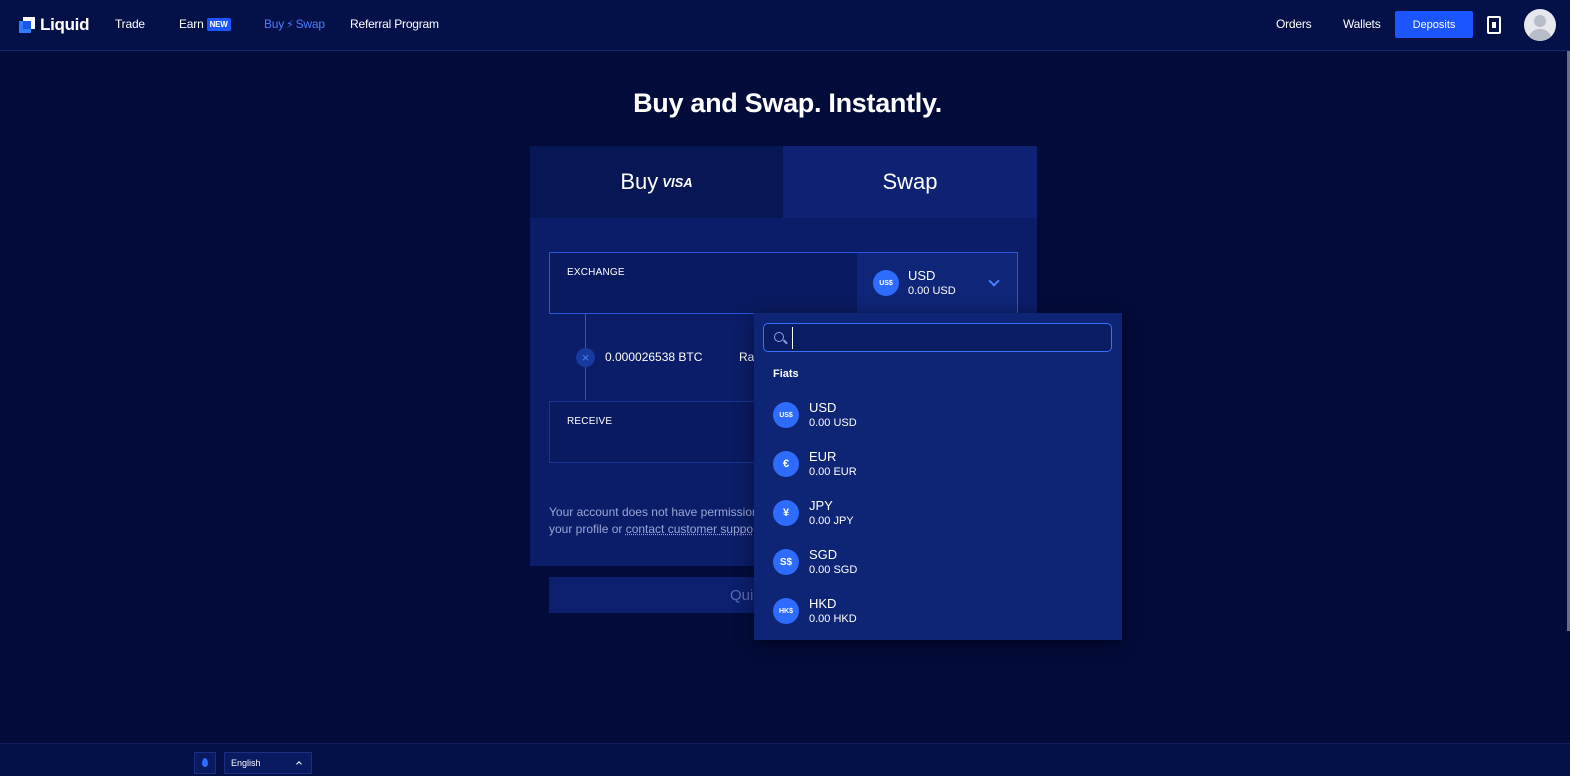 The image size is (1570, 776). Describe the element at coordinates (938, 570) in the screenshot. I see `list-item: S$ SGD 0.00 SGD` at that location.